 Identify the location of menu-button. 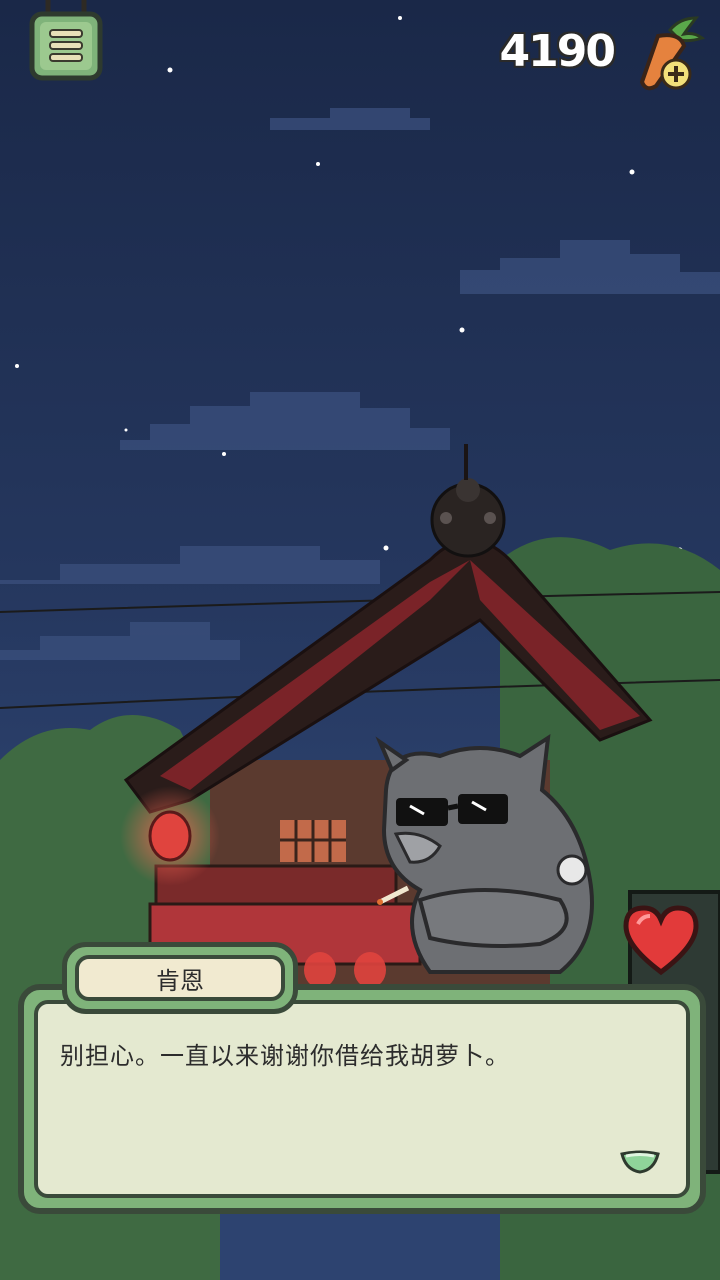
(66, 41).